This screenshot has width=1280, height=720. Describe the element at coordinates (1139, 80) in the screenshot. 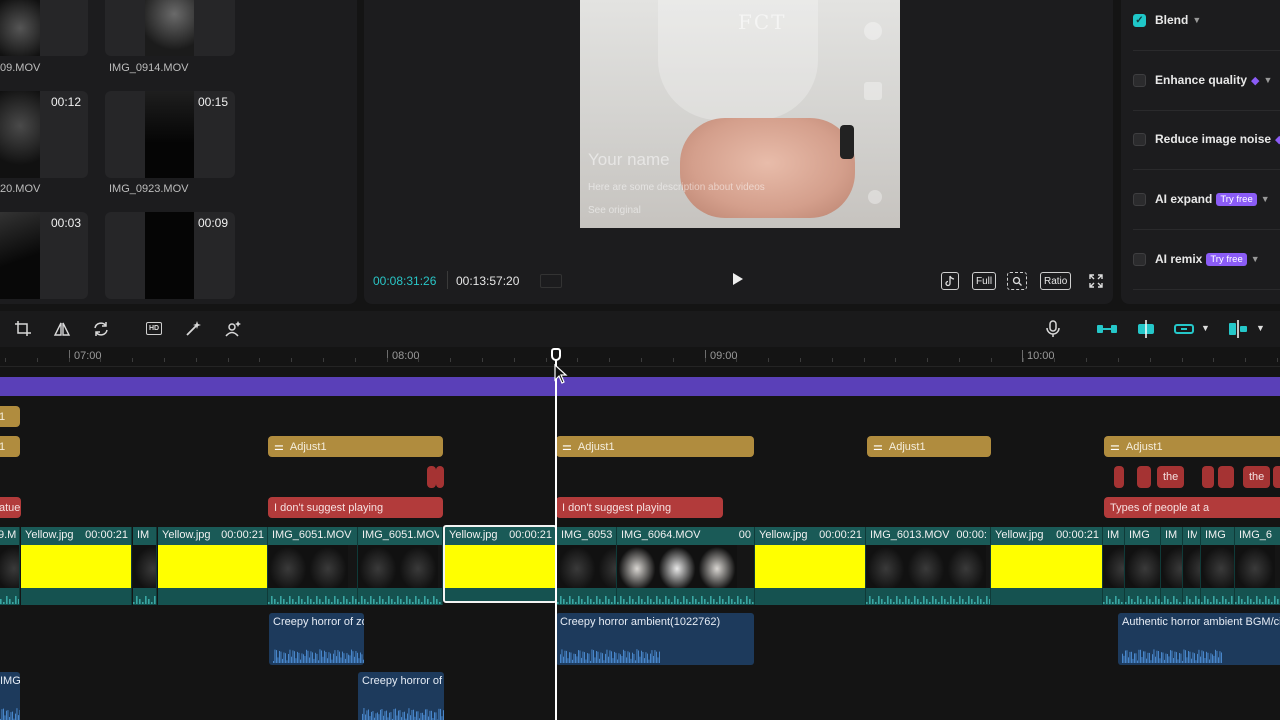

I see `enhance-quality-checkbox` at that location.